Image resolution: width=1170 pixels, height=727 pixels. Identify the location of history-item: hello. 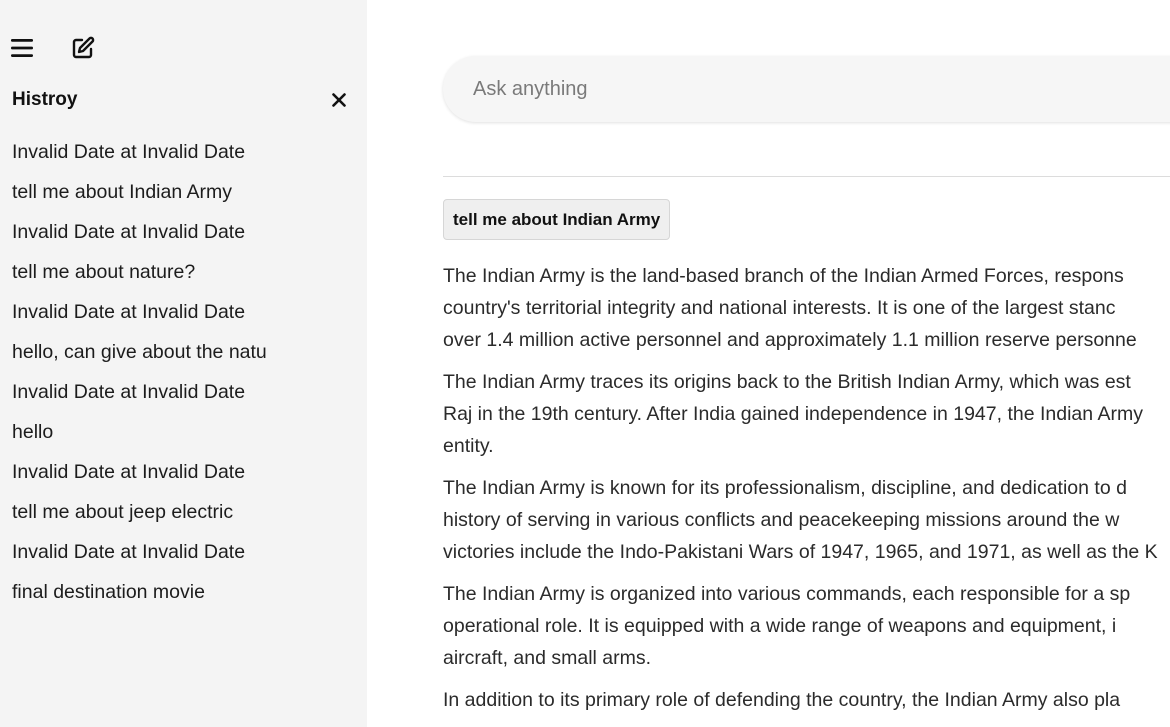
(182, 439).